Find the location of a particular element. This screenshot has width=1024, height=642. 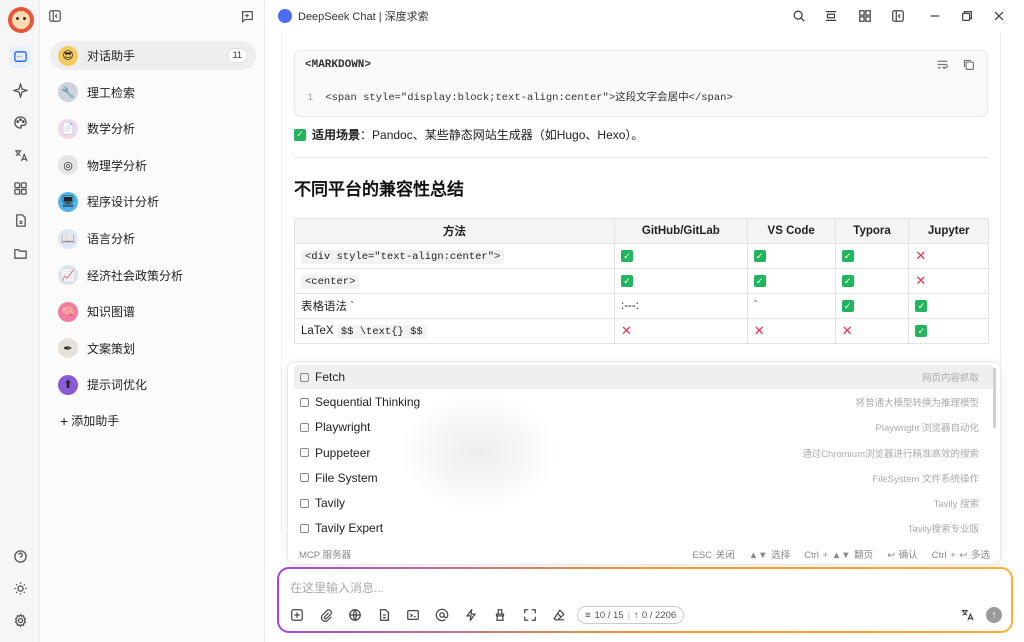

help-icon is located at coordinates (20, 556).